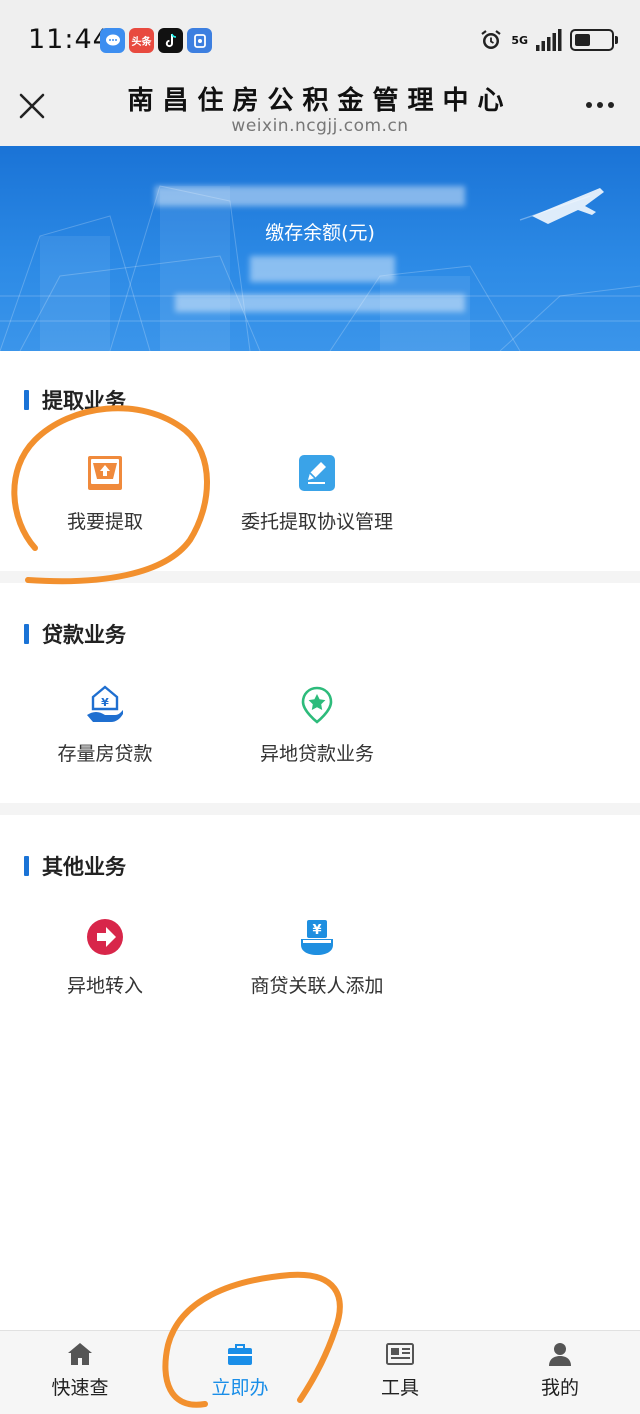 The image size is (640, 1414). Describe the element at coordinates (317, 986) in the screenshot. I see `service-label: 商贷关联人添加` at that location.